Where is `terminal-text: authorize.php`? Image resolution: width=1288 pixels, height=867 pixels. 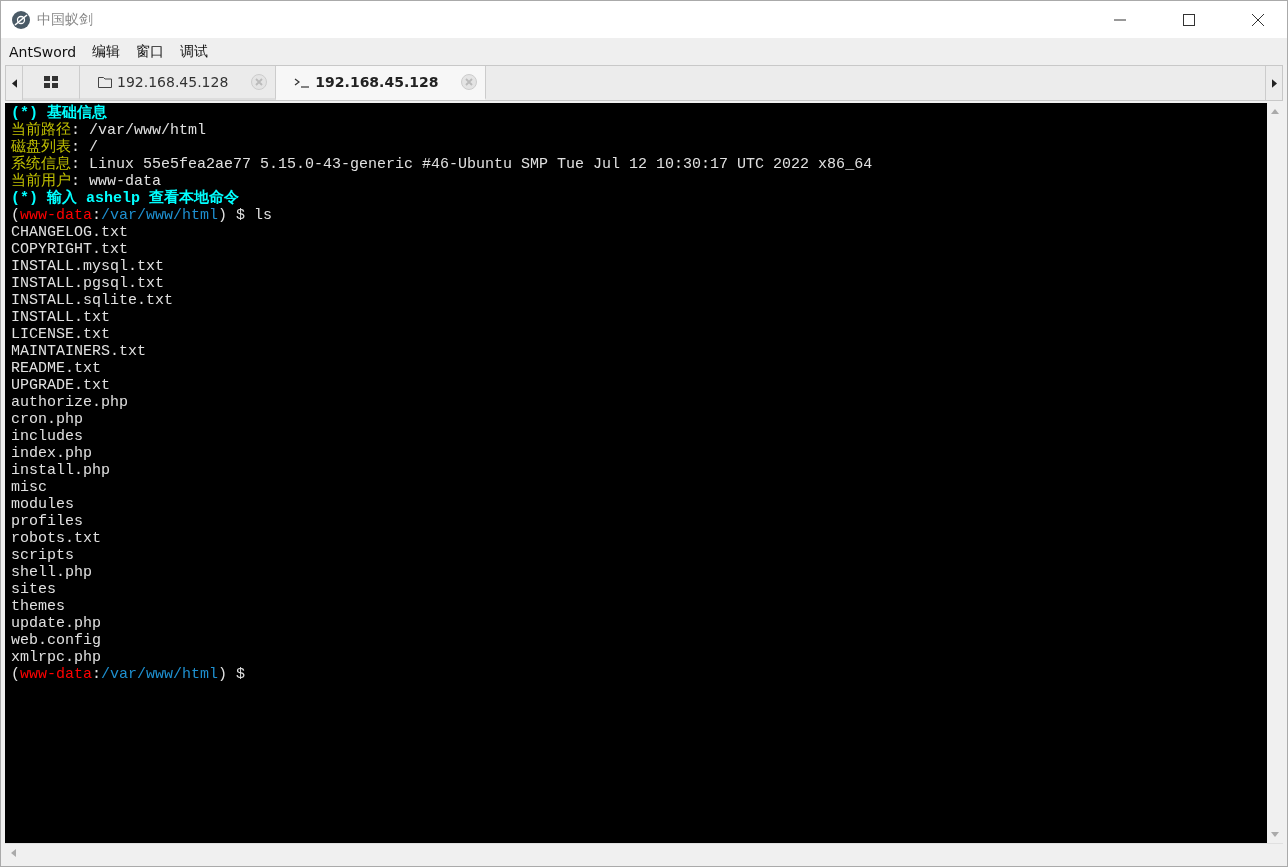
terminal-text: authorize.php is located at coordinates (70, 402).